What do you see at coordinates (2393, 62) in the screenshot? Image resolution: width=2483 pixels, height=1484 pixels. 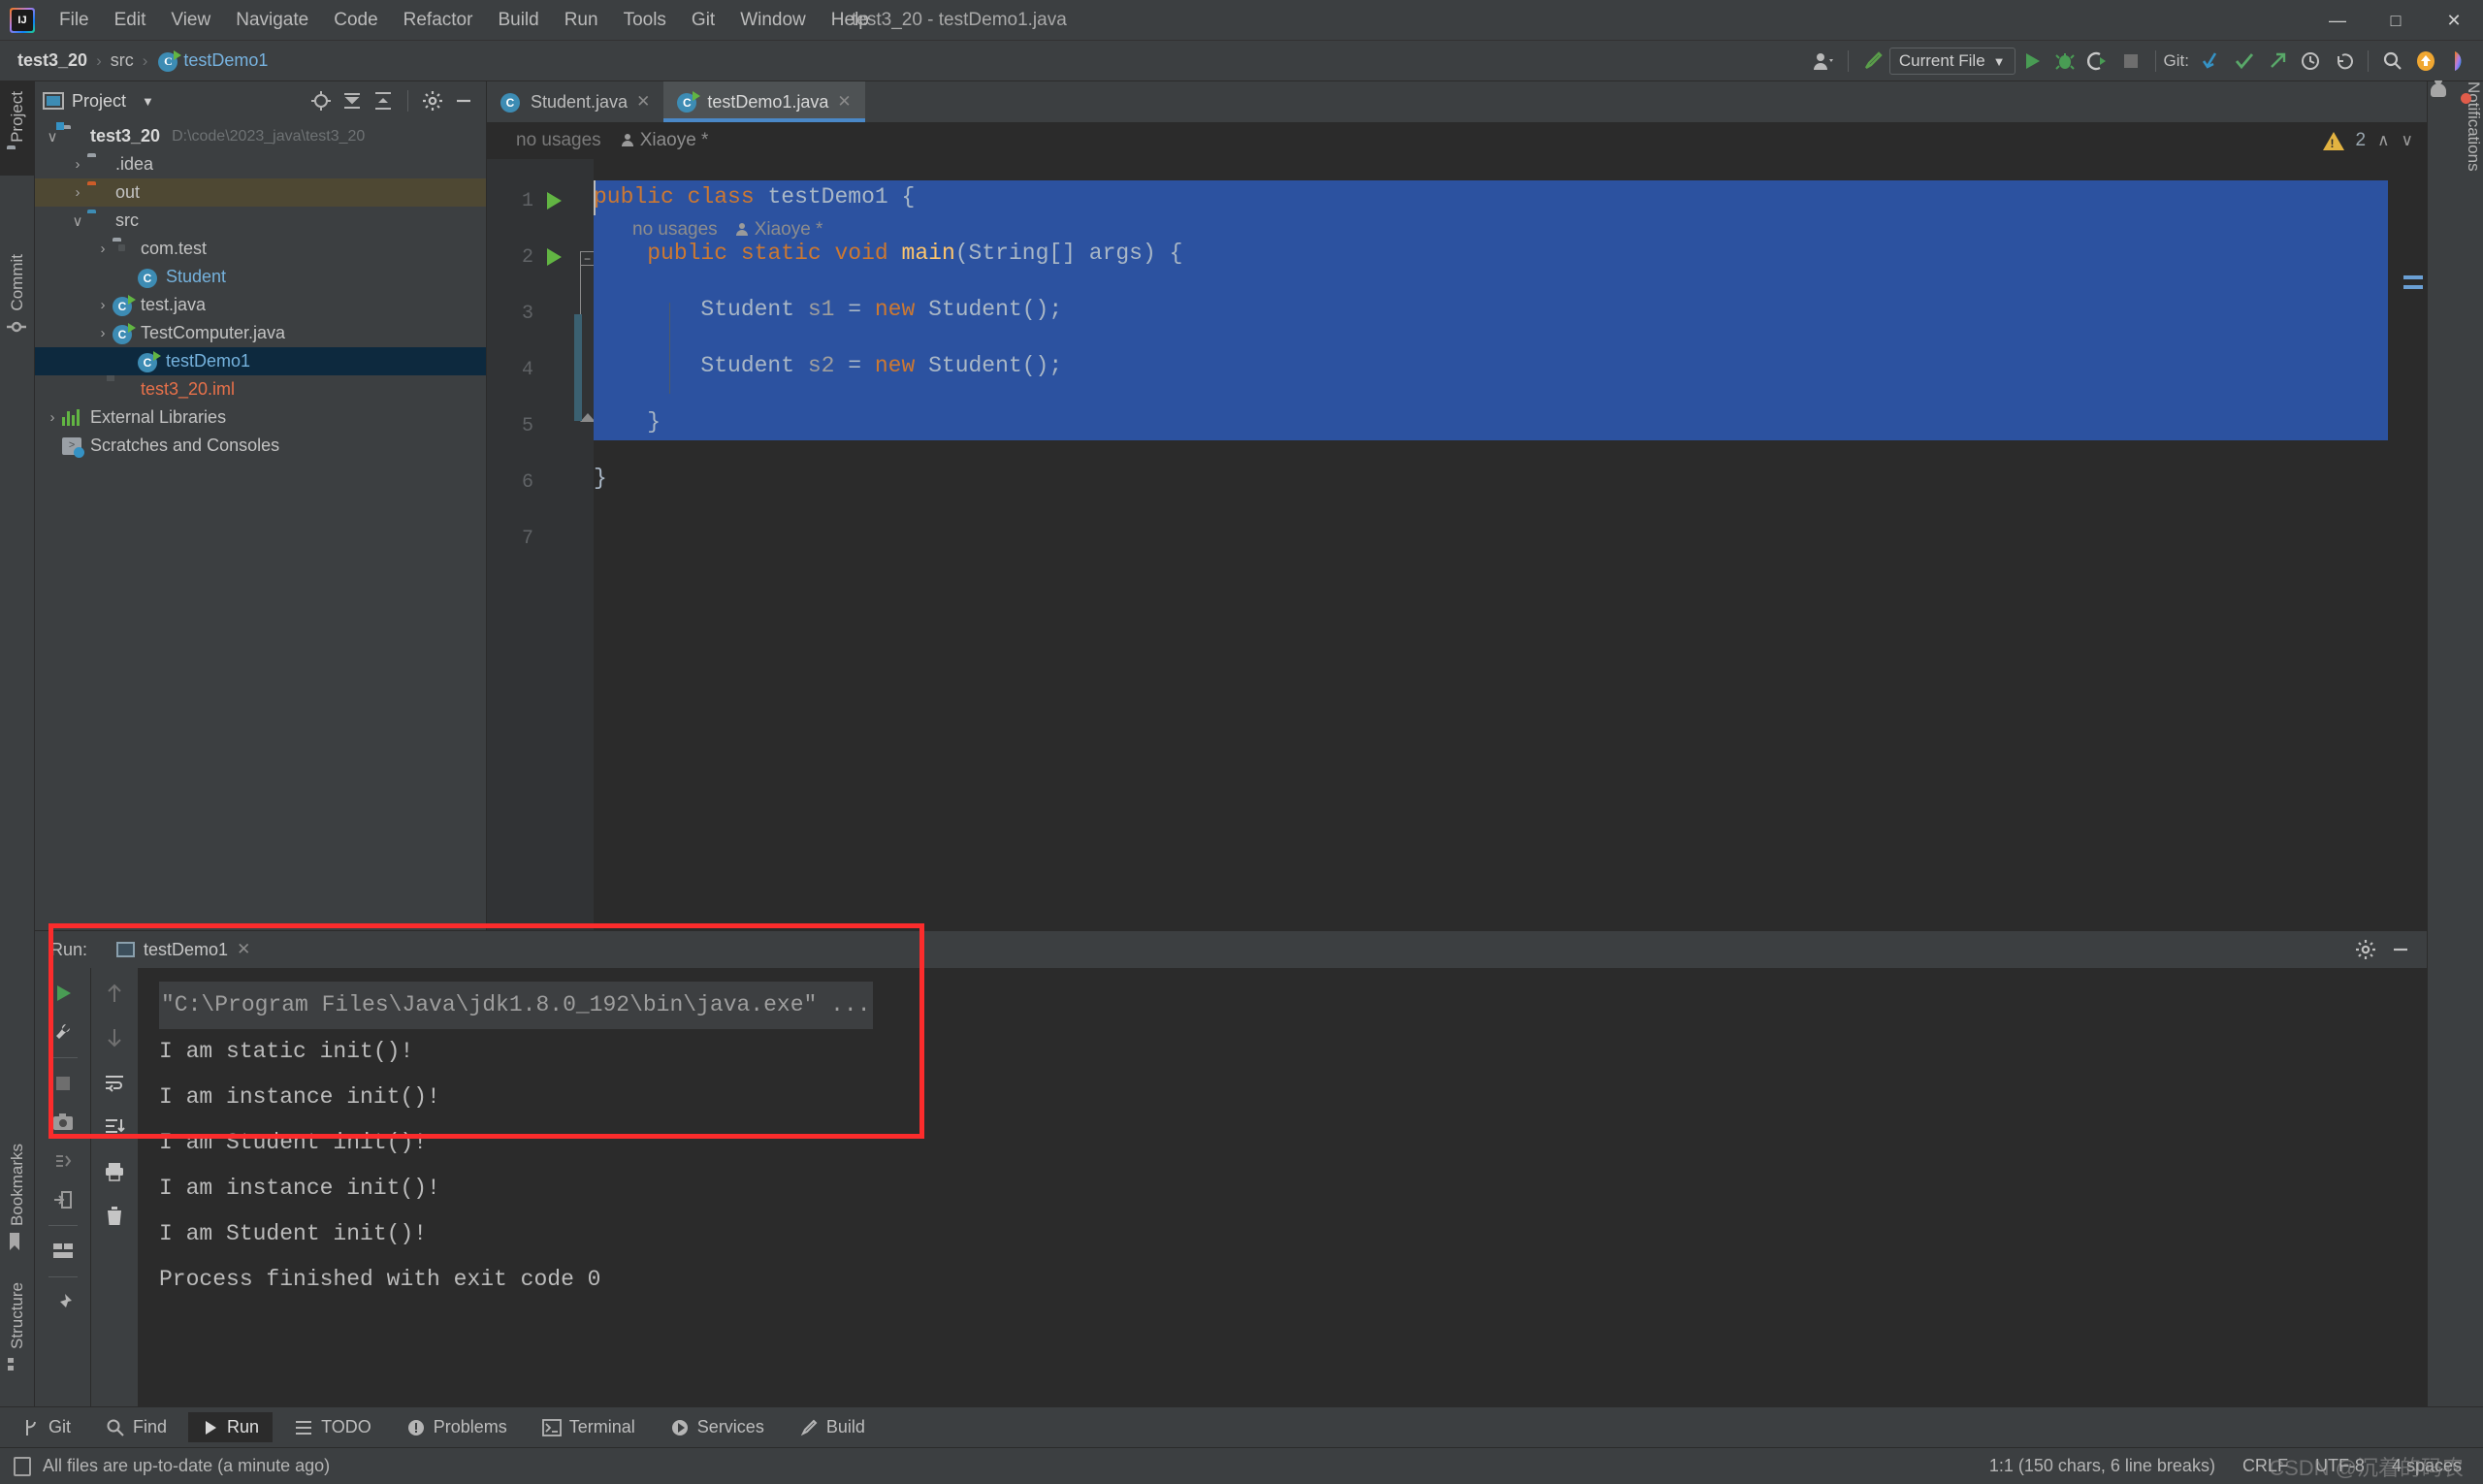 I see `search-icon` at bounding box center [2393, 62].